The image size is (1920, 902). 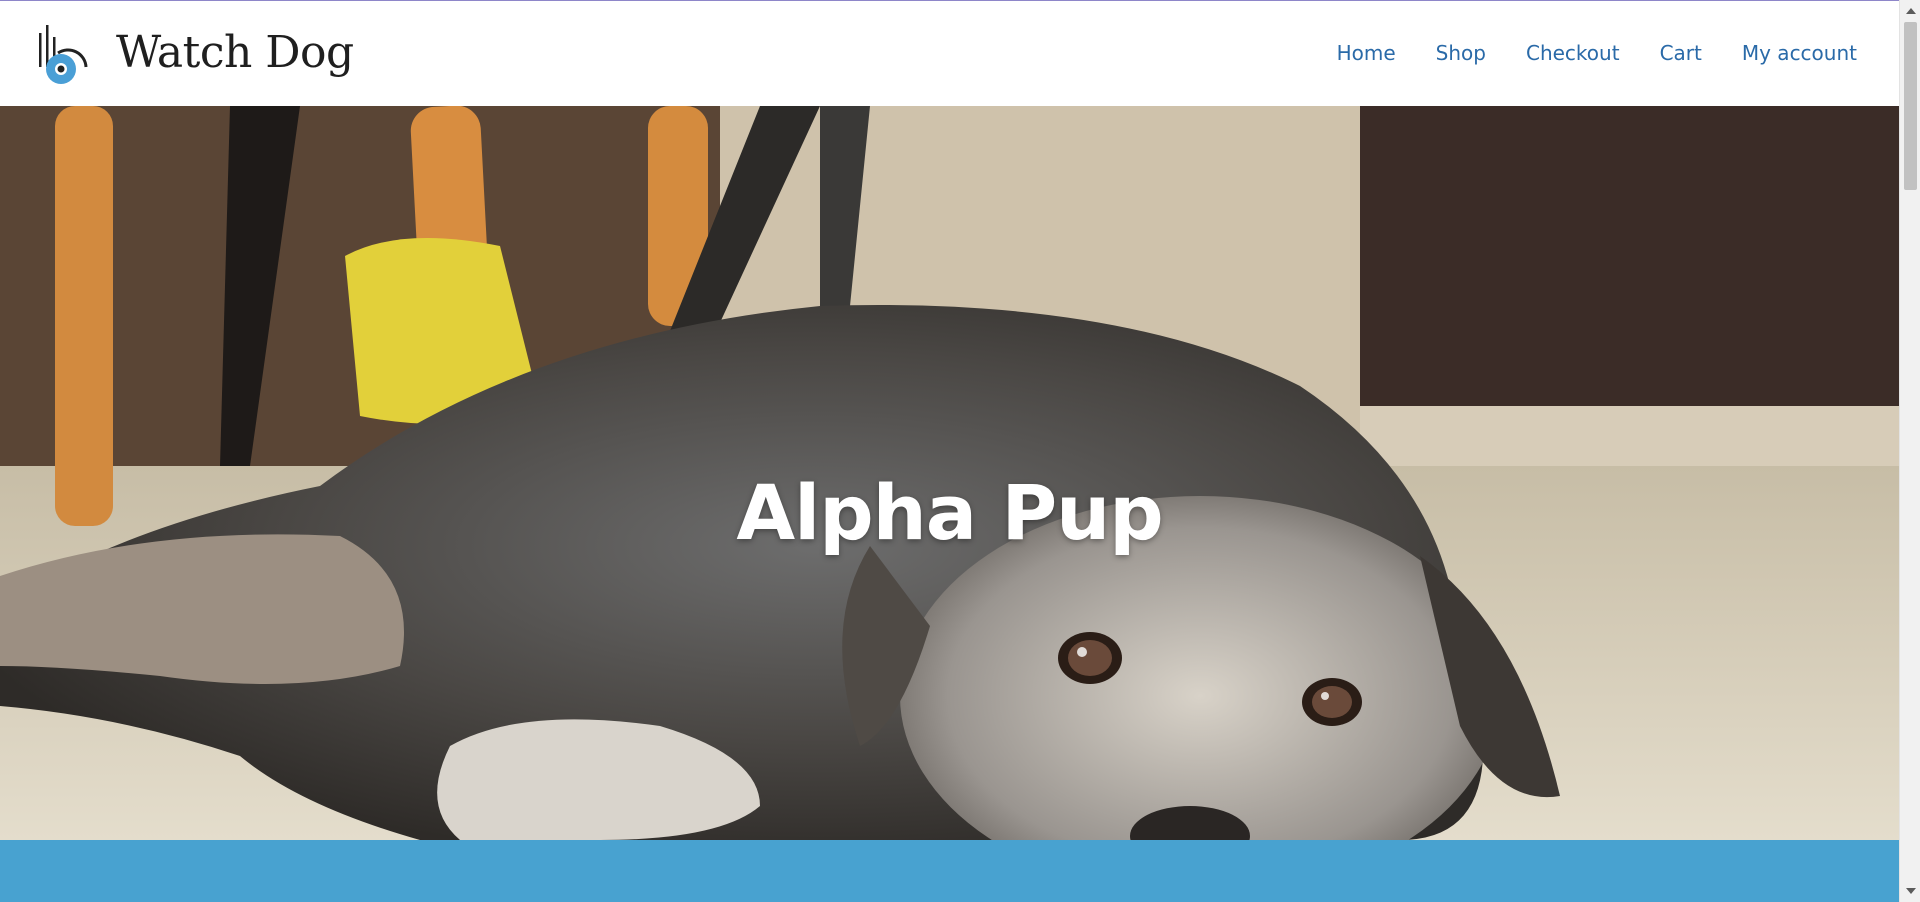 What do you see at coordinates (949, 871) in the screenshot?
I see `blue-section-band` at bounding box center [949, 871].